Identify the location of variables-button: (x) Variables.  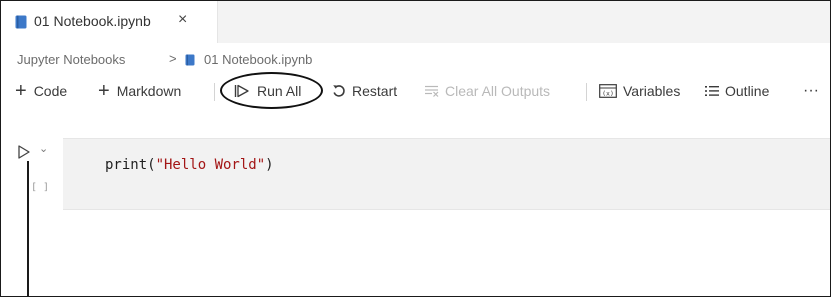
(639, 91).